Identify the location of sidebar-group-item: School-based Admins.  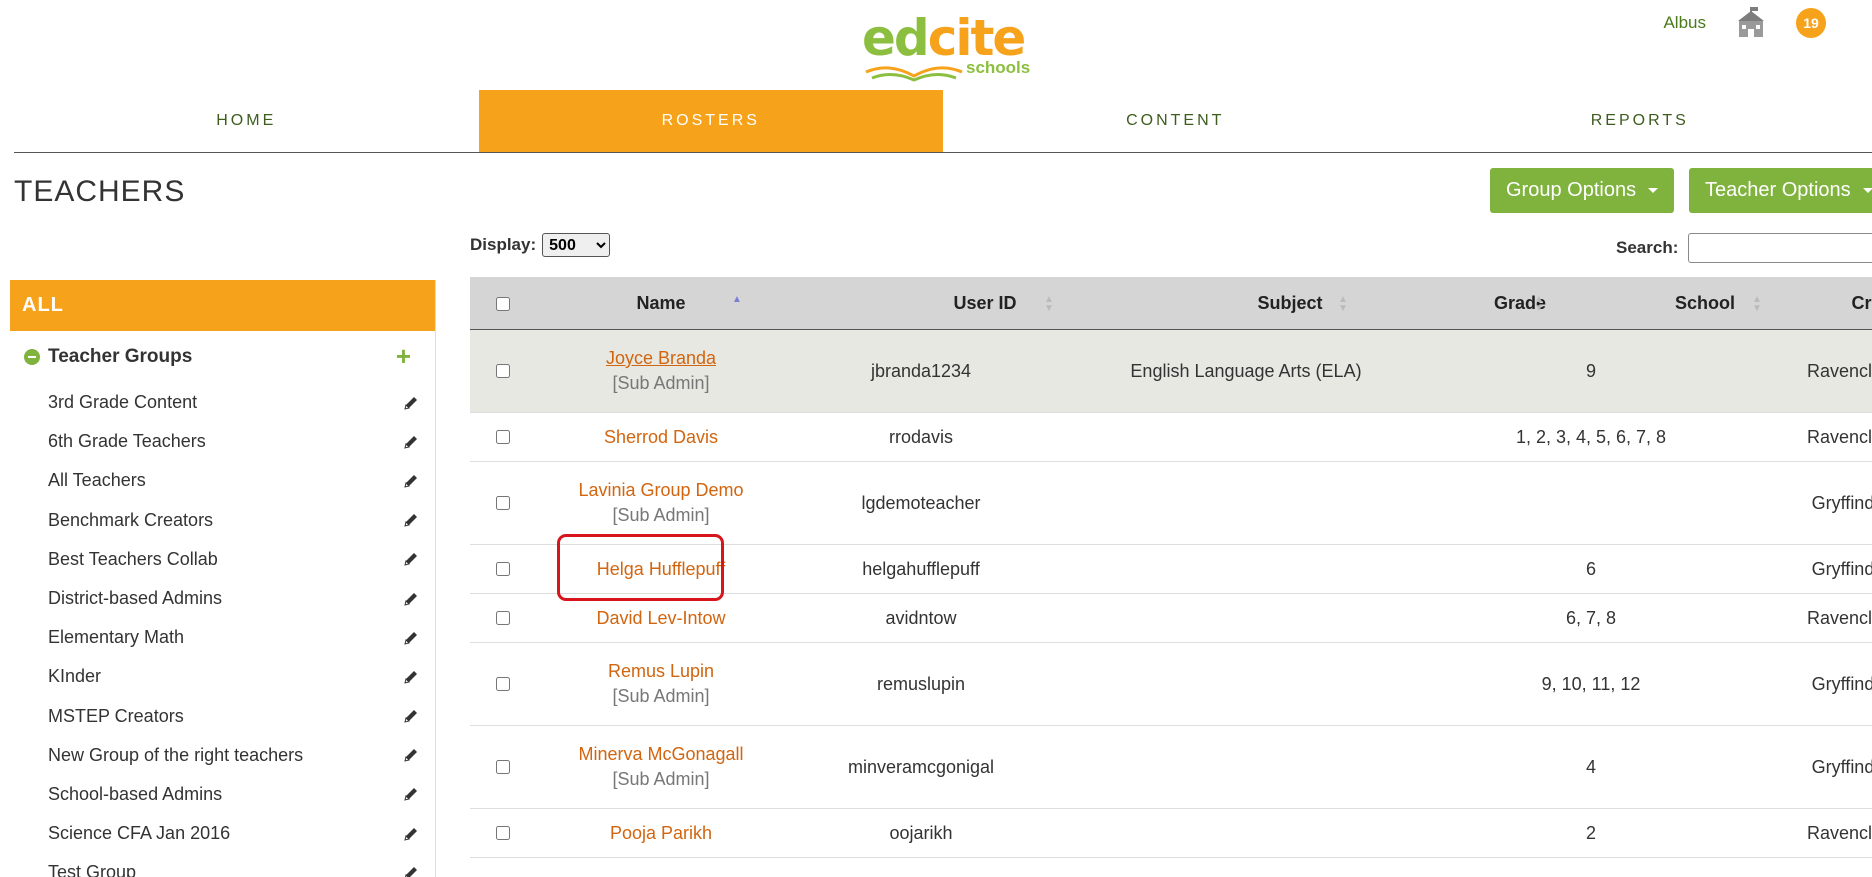
(222, 794).